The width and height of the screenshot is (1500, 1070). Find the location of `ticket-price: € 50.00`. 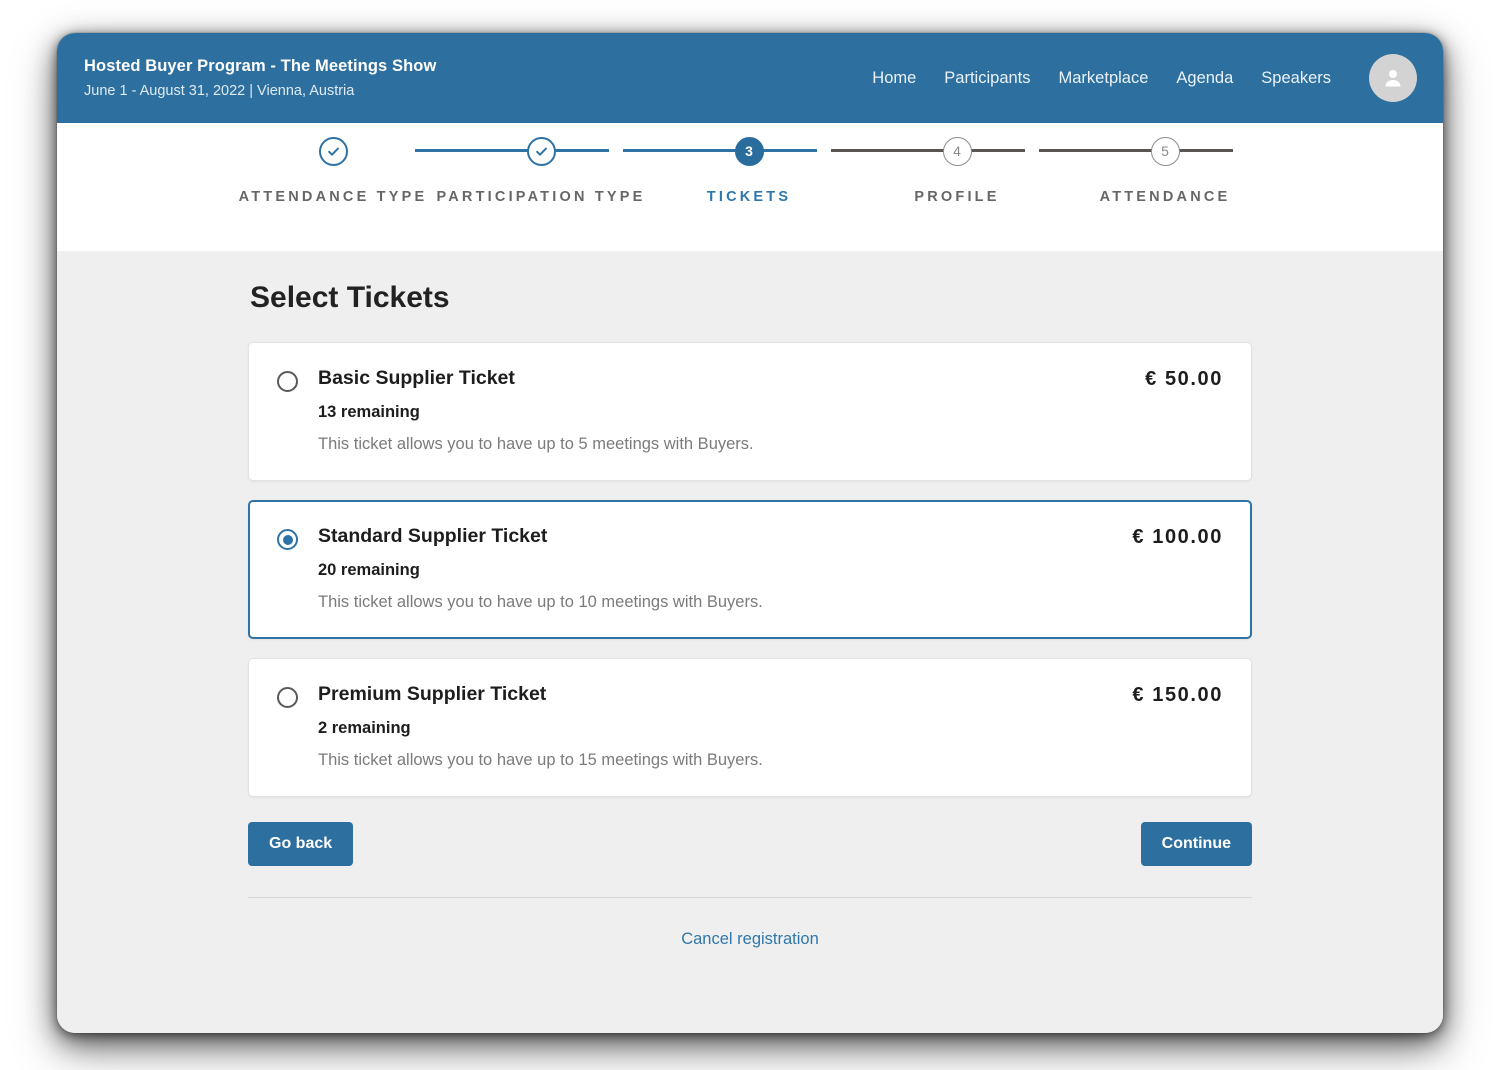

ticket-price: € 50.00 is located at coordinates (1184, 379).